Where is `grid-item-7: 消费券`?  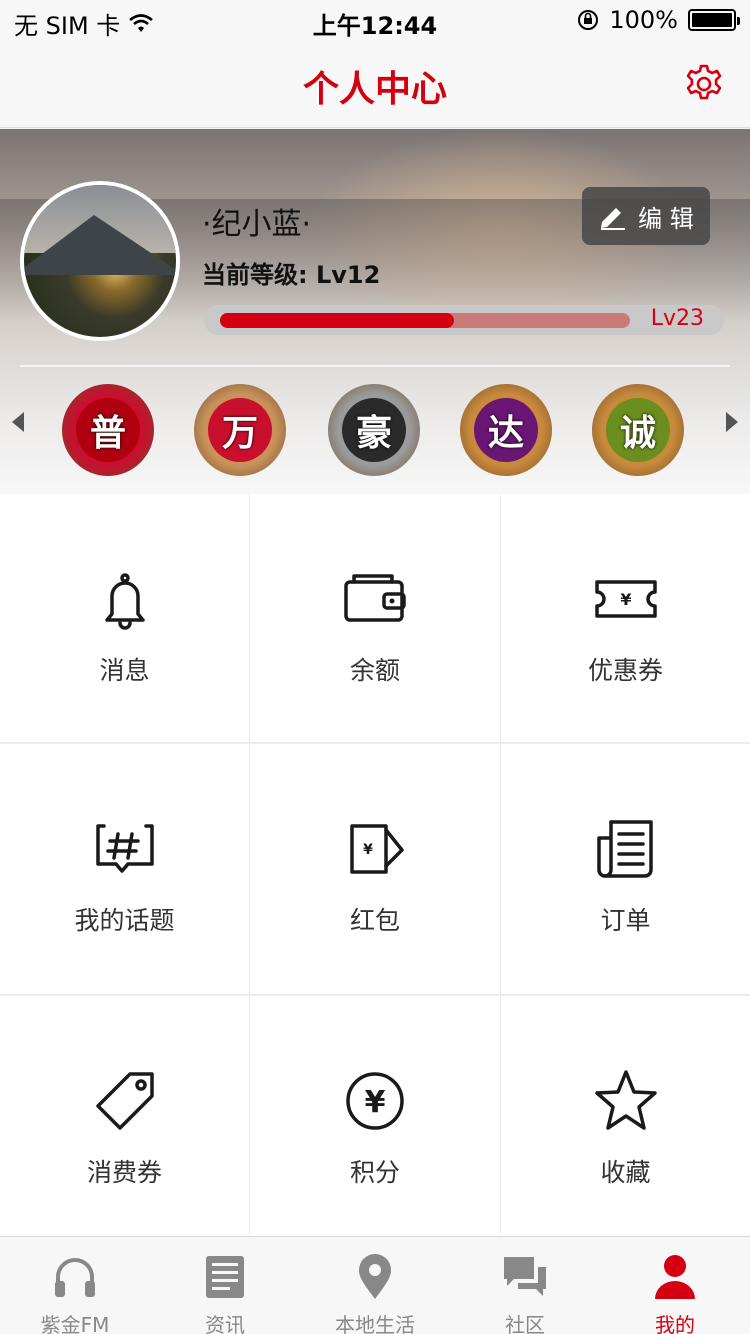 grid-item-7: 消费券 is located at coordinates (124, 1117).